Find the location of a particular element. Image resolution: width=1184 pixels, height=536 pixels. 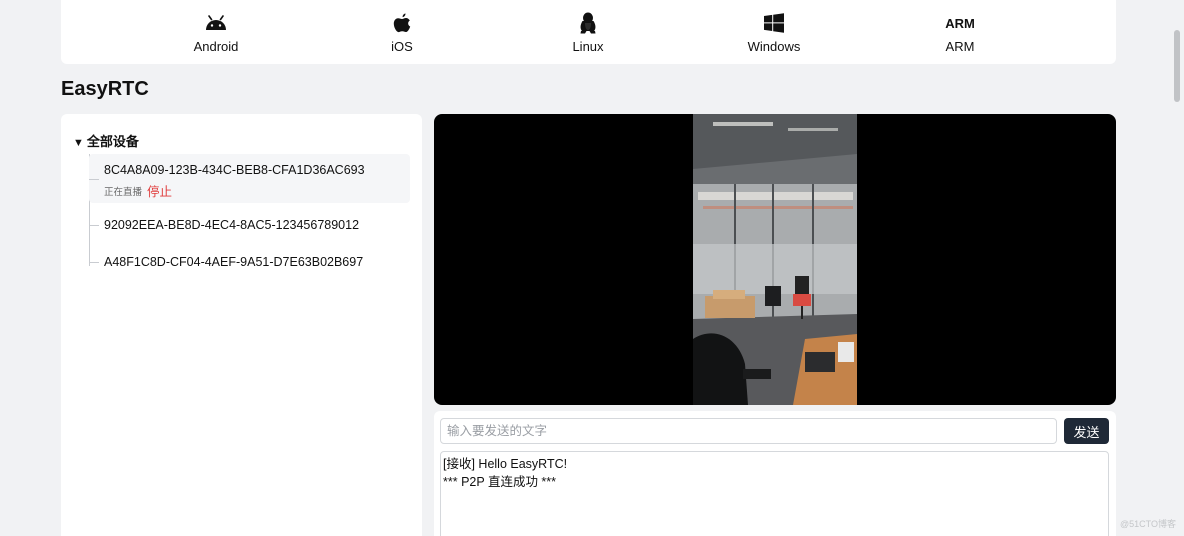

device-item: A48F1C8D-CF04-4AEF-9A51-D7E63B02B697 is located at coordinates (249, 262).